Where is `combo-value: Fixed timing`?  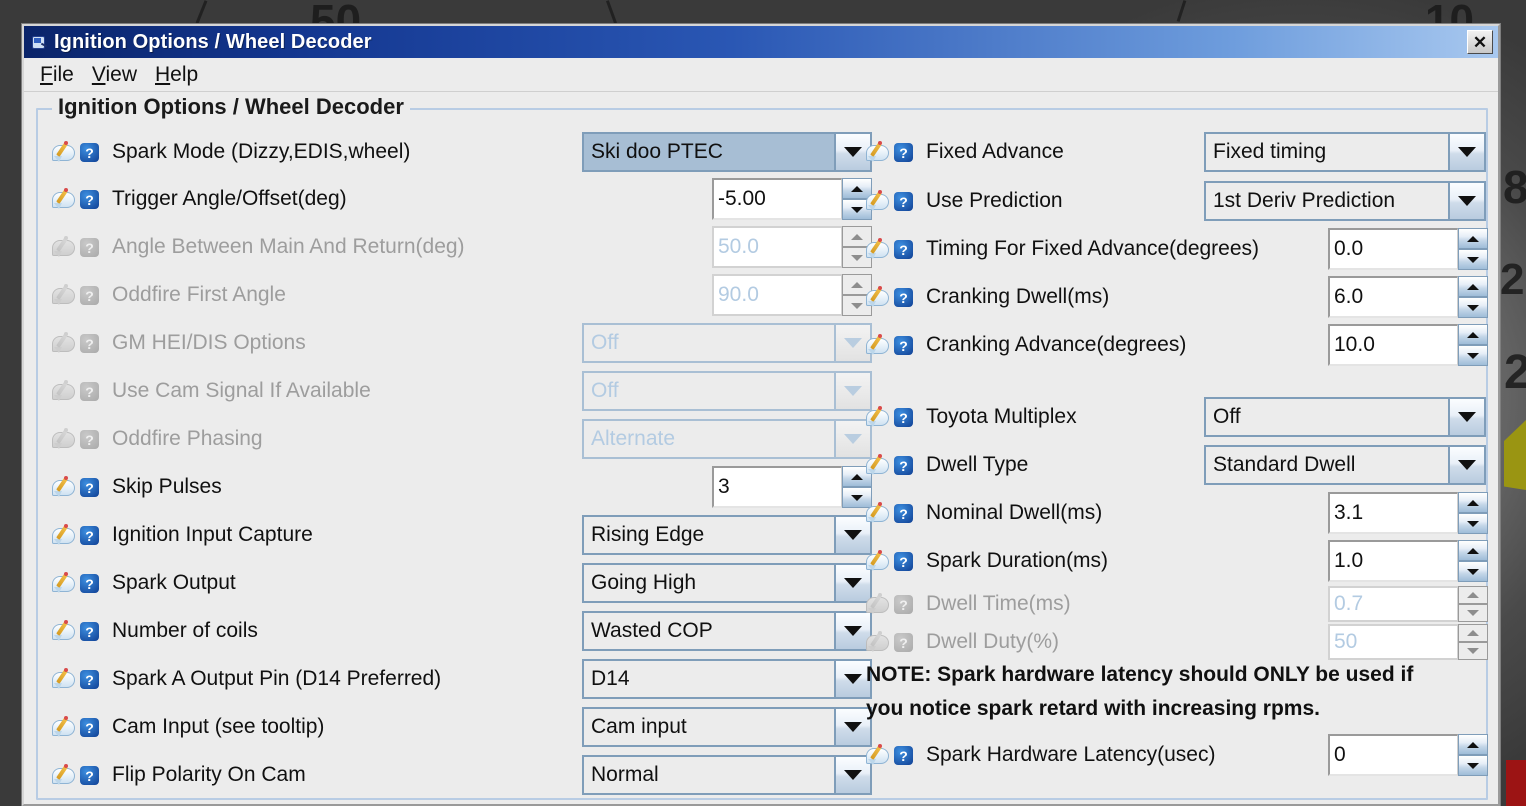 combo-value: Fixed timing is located at coordinates (1326, 152).